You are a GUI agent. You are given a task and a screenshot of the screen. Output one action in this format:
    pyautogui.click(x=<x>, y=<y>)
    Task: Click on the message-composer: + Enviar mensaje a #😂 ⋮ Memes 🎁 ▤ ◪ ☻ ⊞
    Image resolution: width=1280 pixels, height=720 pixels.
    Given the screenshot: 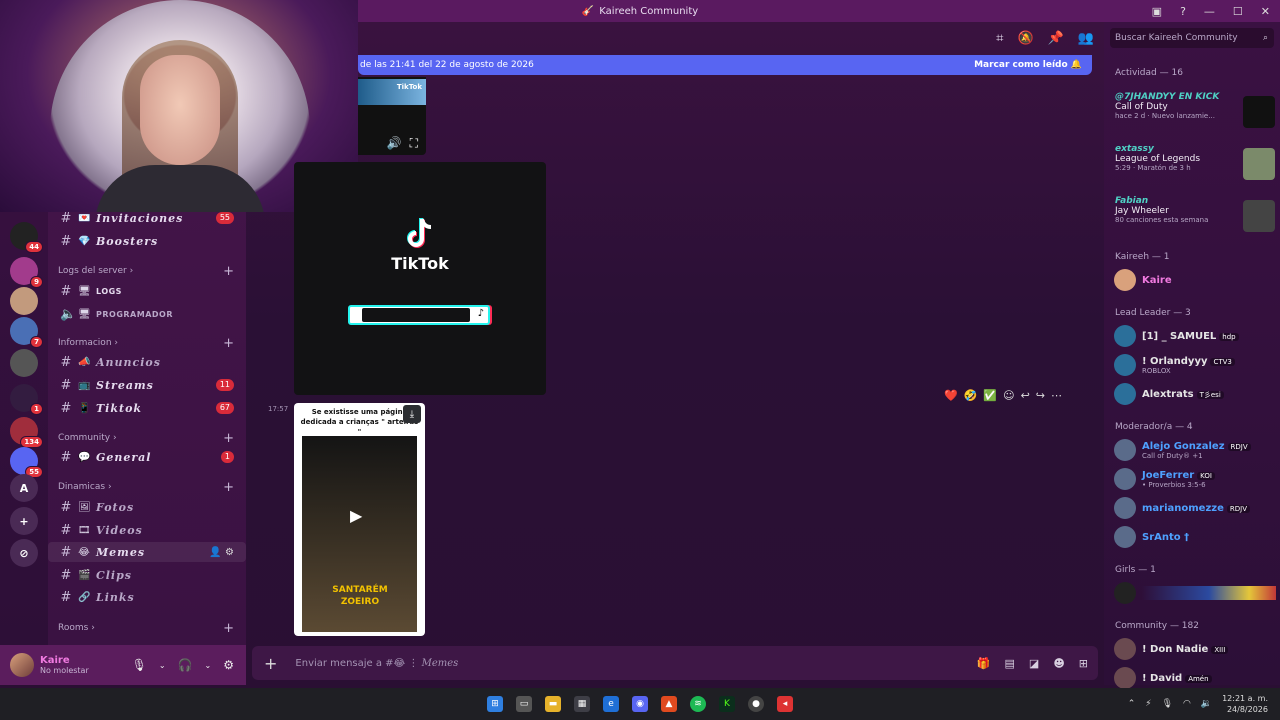 What is the action you would take?
    pyautogui.click(x=675, y=663)
    